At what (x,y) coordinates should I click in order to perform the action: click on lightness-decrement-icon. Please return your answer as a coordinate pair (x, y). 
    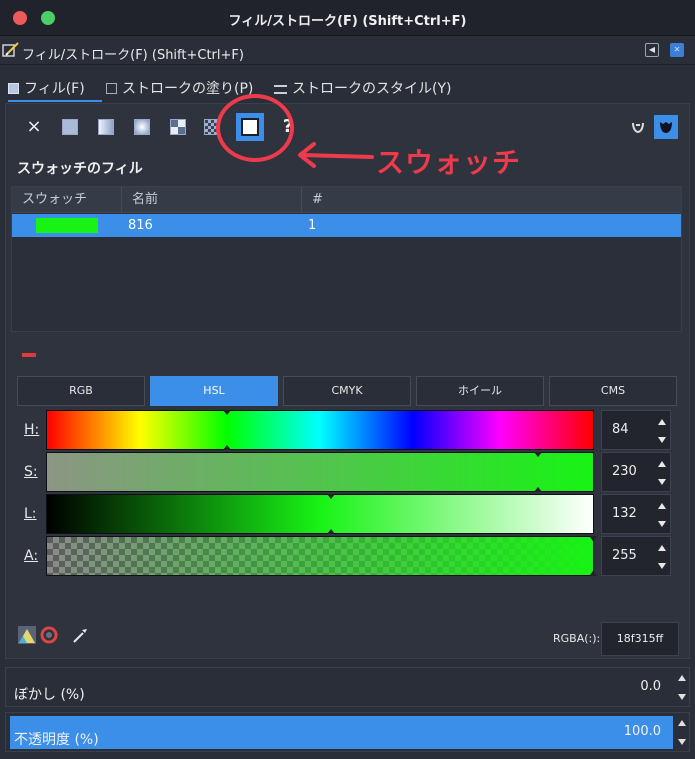
    Looking at the image, I should click on (662, 524).